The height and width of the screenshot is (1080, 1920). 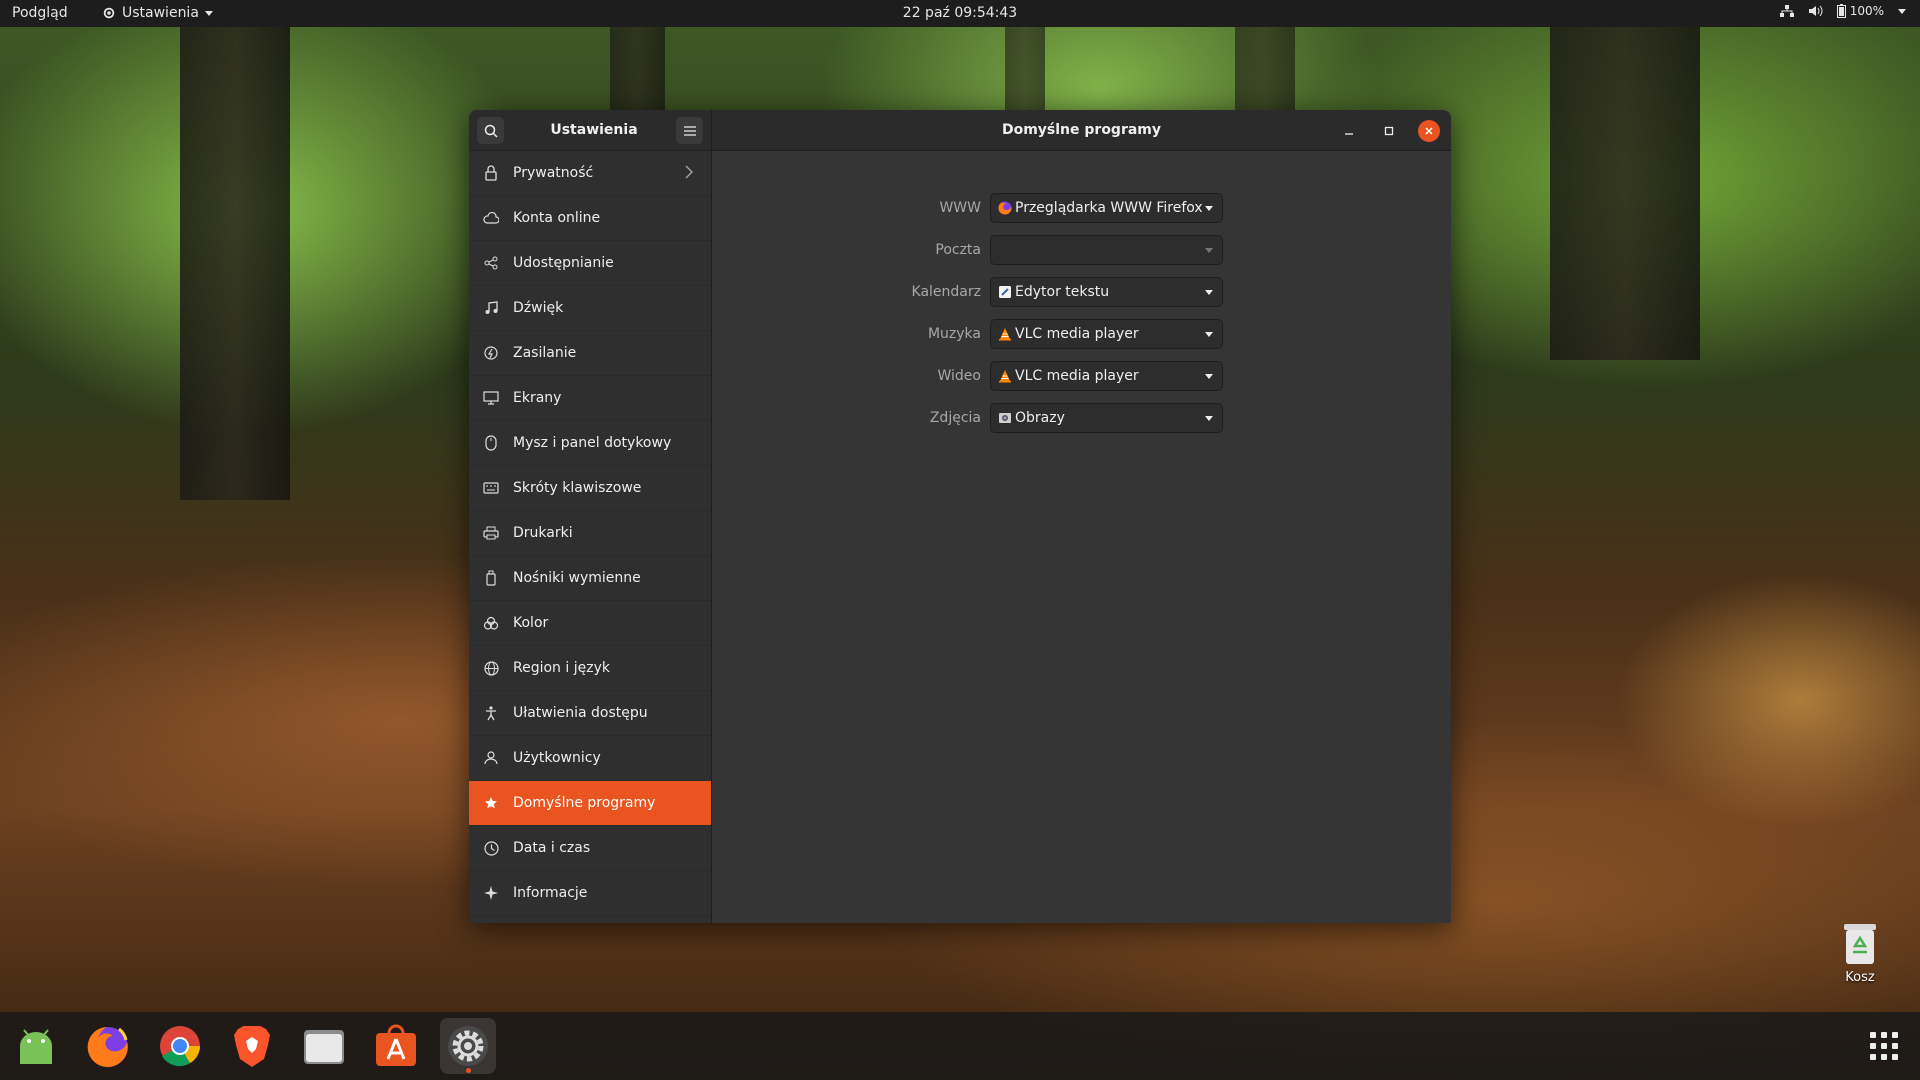 What do you see at coordinates (590, 893) in the screenshot?
I see `sidebar-item-about: Informacje` at bounding box center [590, 893].